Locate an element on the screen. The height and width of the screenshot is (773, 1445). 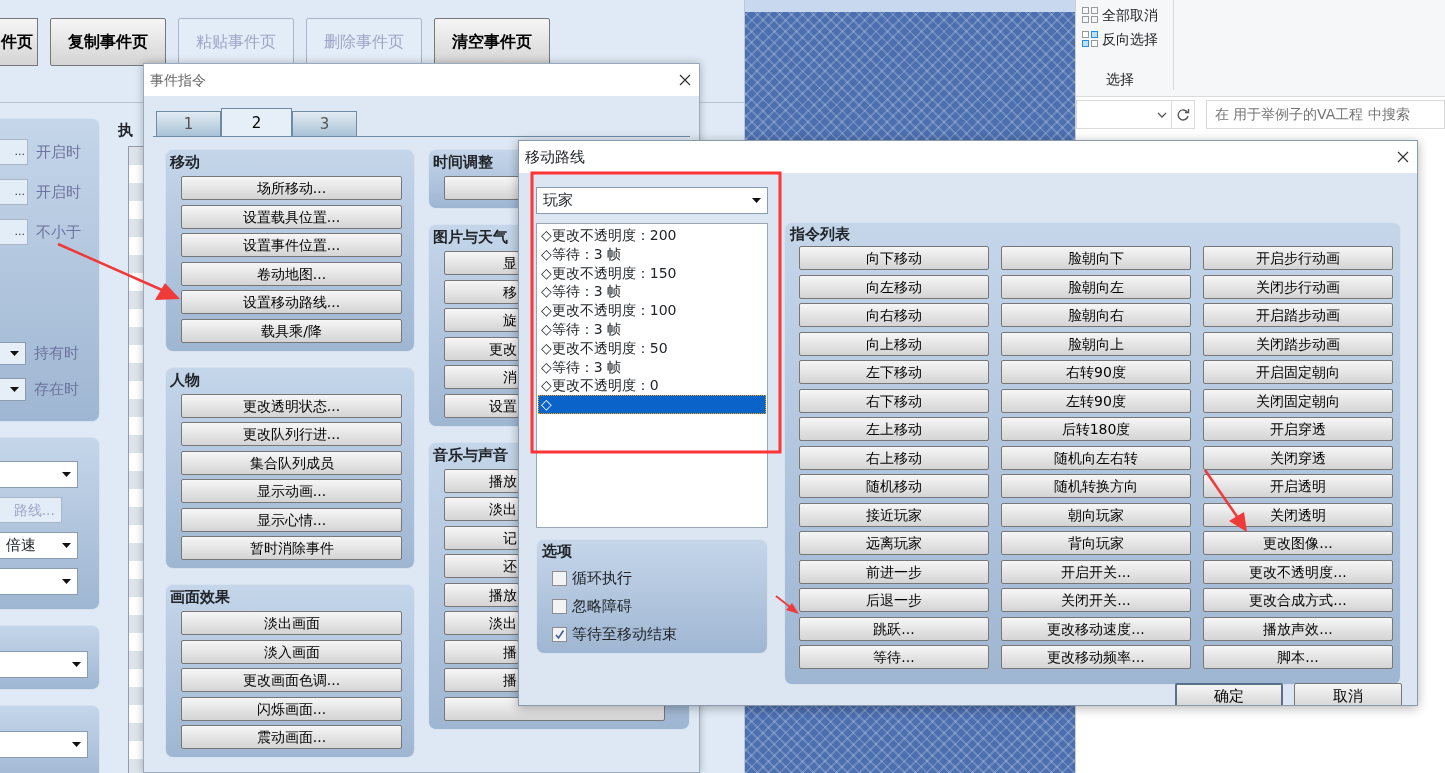
command-button: 开启穿透 is located at coordinates (1298, 429).